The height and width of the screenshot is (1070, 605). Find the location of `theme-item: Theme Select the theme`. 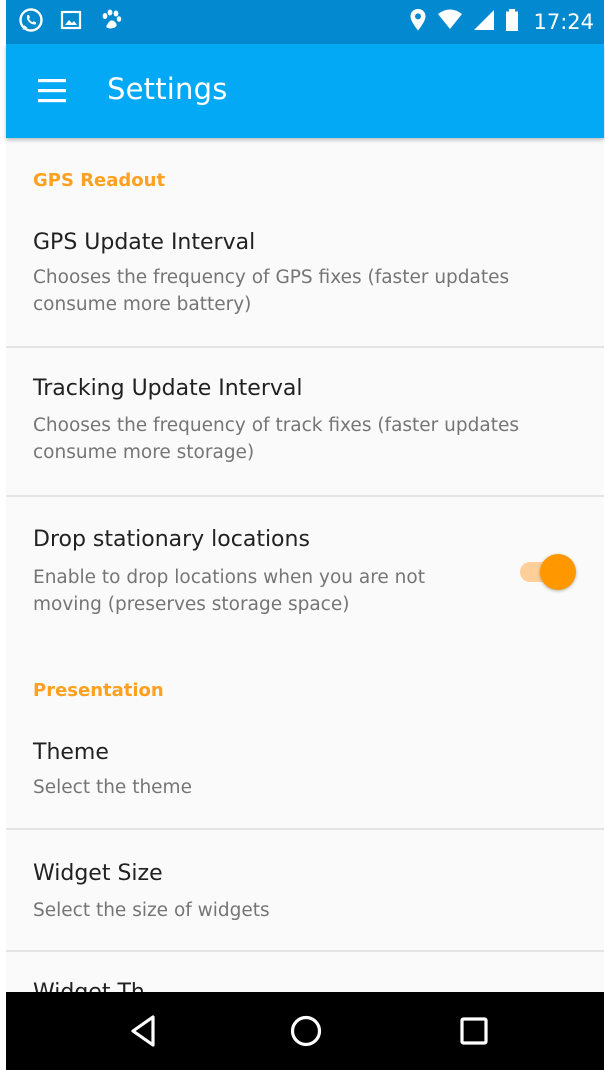

theme-item: Theme Select the theme is located at coordinates (305, 773).